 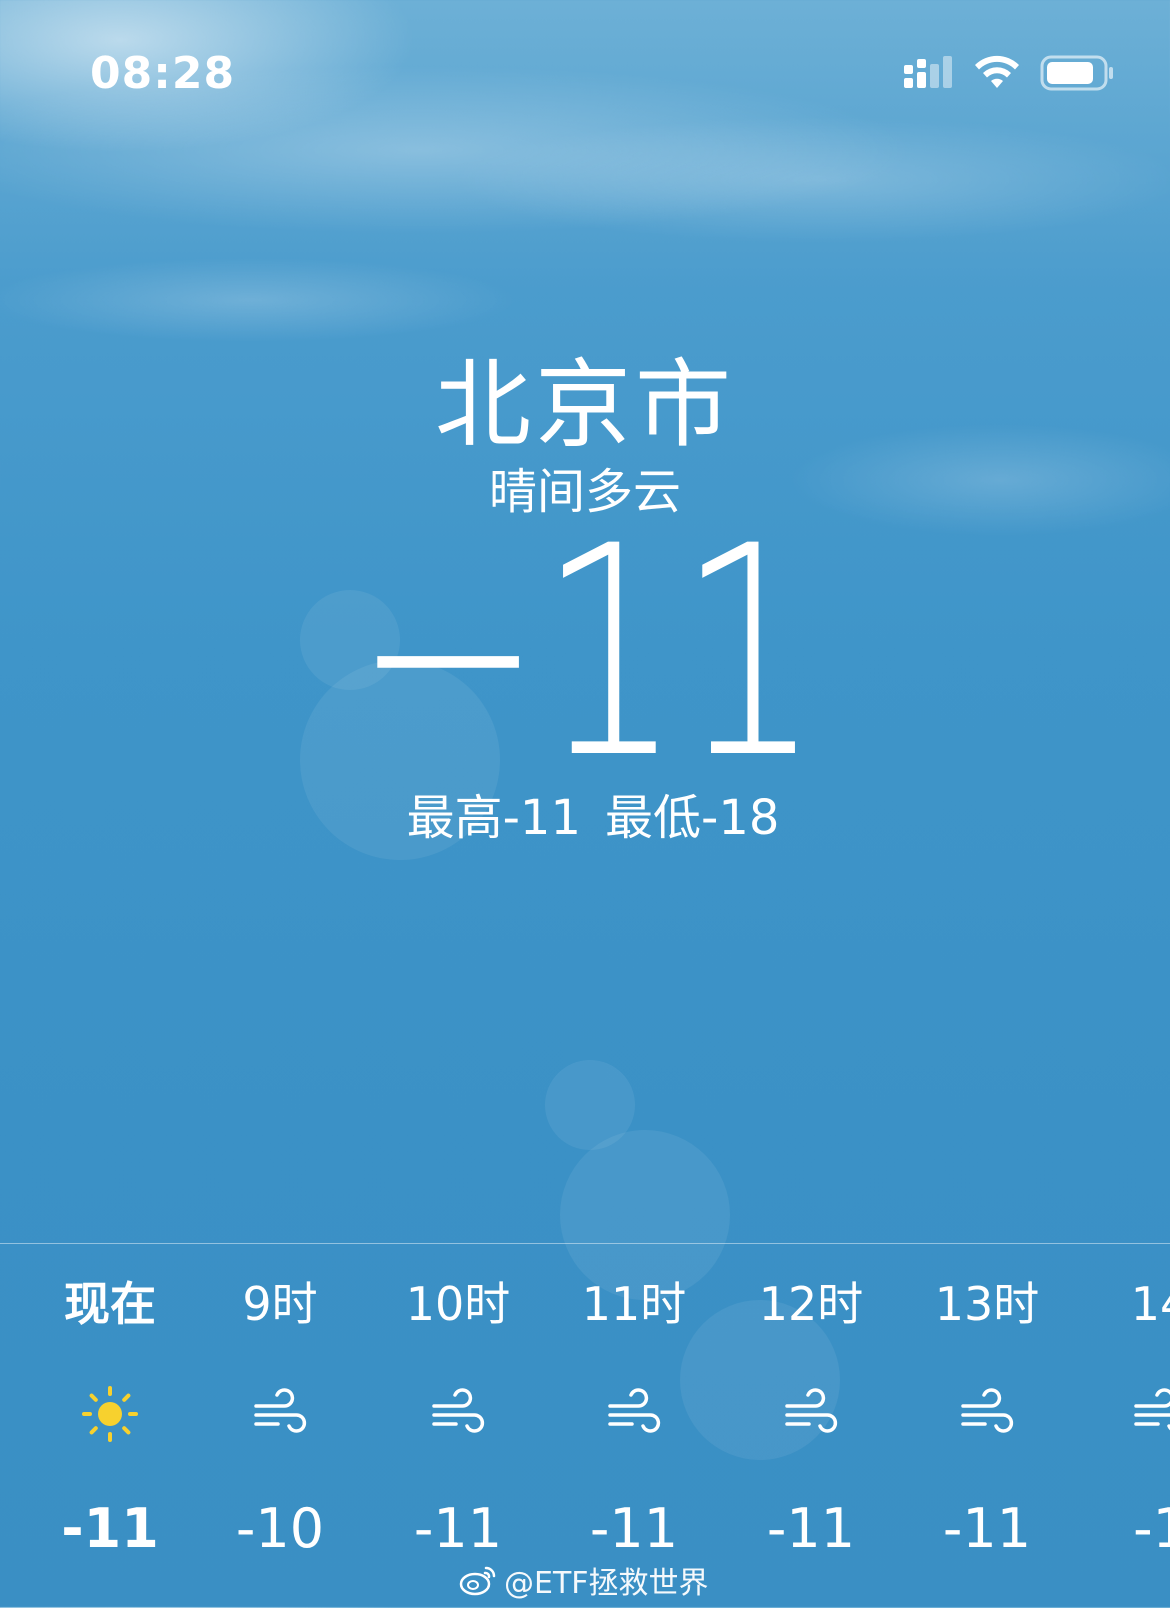 I want to click on hour-temperature: -1, so click(x=1151, y=1528).